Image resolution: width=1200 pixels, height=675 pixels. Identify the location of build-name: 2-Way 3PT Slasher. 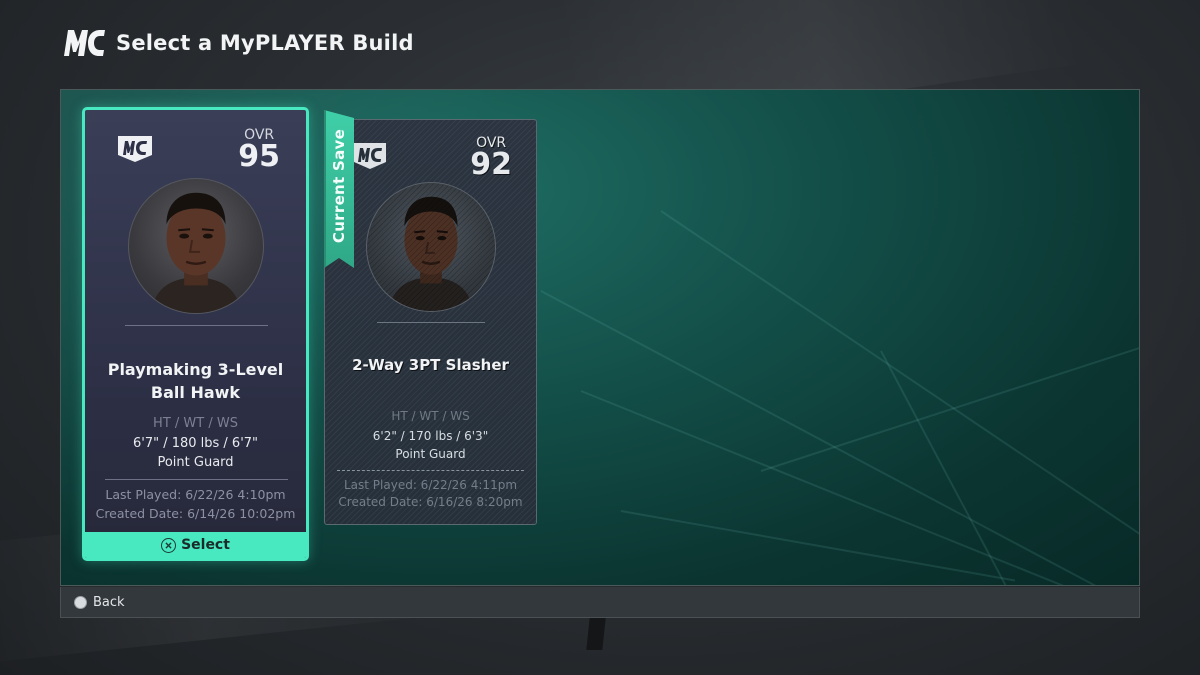
(430, 365).